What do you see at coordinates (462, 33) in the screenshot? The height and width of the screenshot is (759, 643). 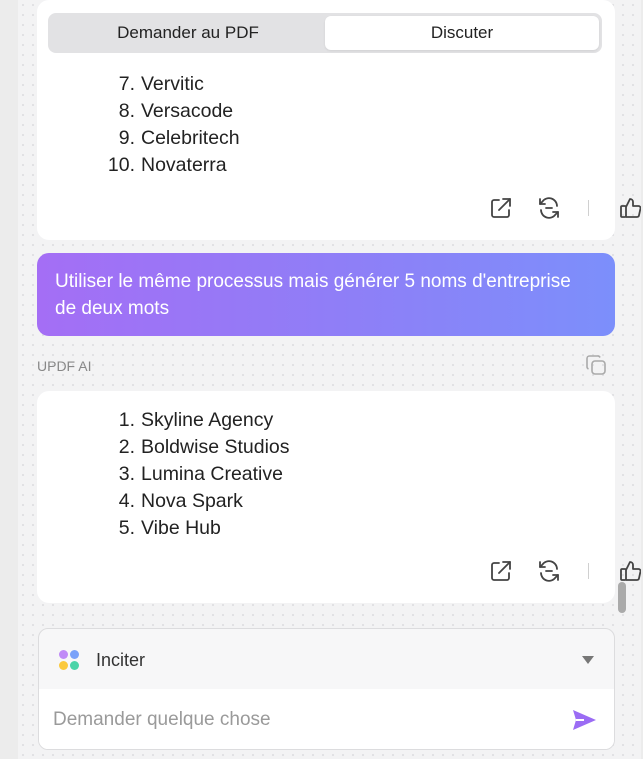 I see `tab-chat: Discuter` at bounding box center [462, 33].